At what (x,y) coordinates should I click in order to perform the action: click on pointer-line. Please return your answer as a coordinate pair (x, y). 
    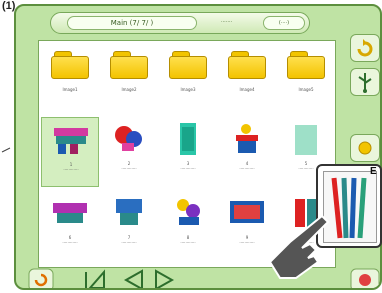
    Looking at the image, I should click on (6, 150).